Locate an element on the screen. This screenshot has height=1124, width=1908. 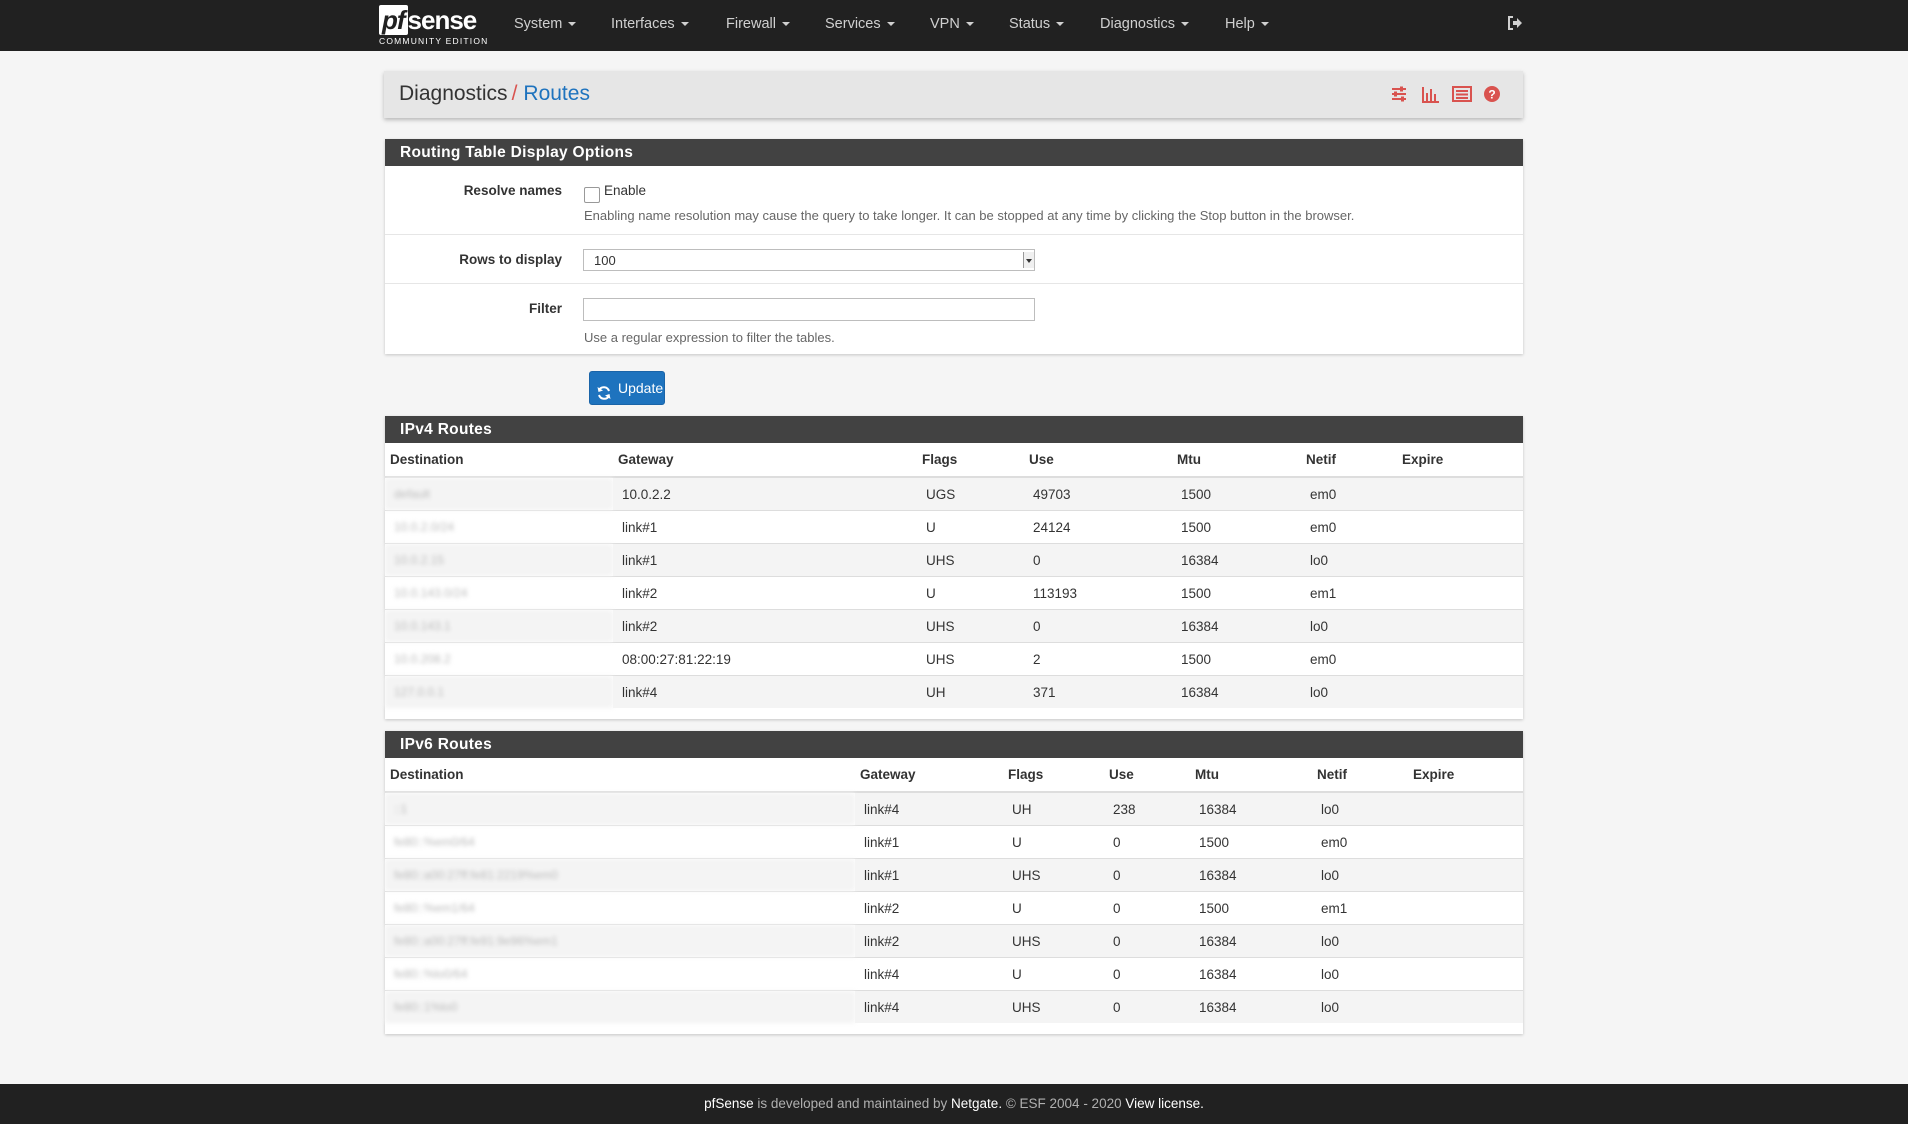
nav-system-label: System is located at coordinates (538, 24).